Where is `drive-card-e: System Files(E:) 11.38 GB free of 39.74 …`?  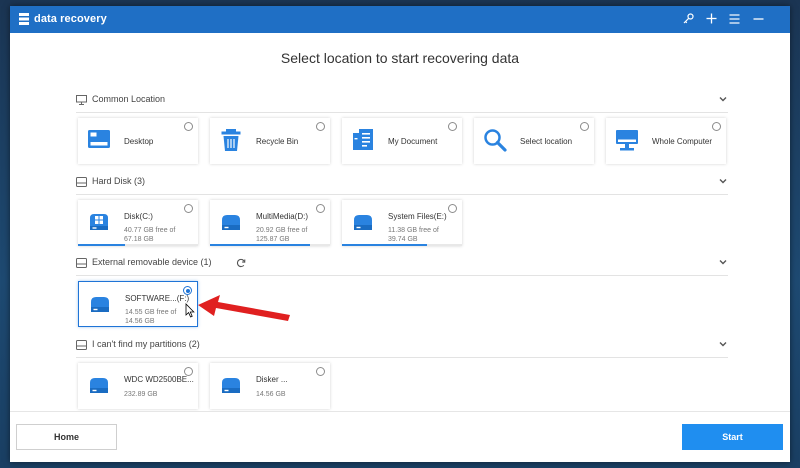
drive-card-e: System Files(E:) 11.38 GB free of 39.74 … is located at coordinates (402, 223).